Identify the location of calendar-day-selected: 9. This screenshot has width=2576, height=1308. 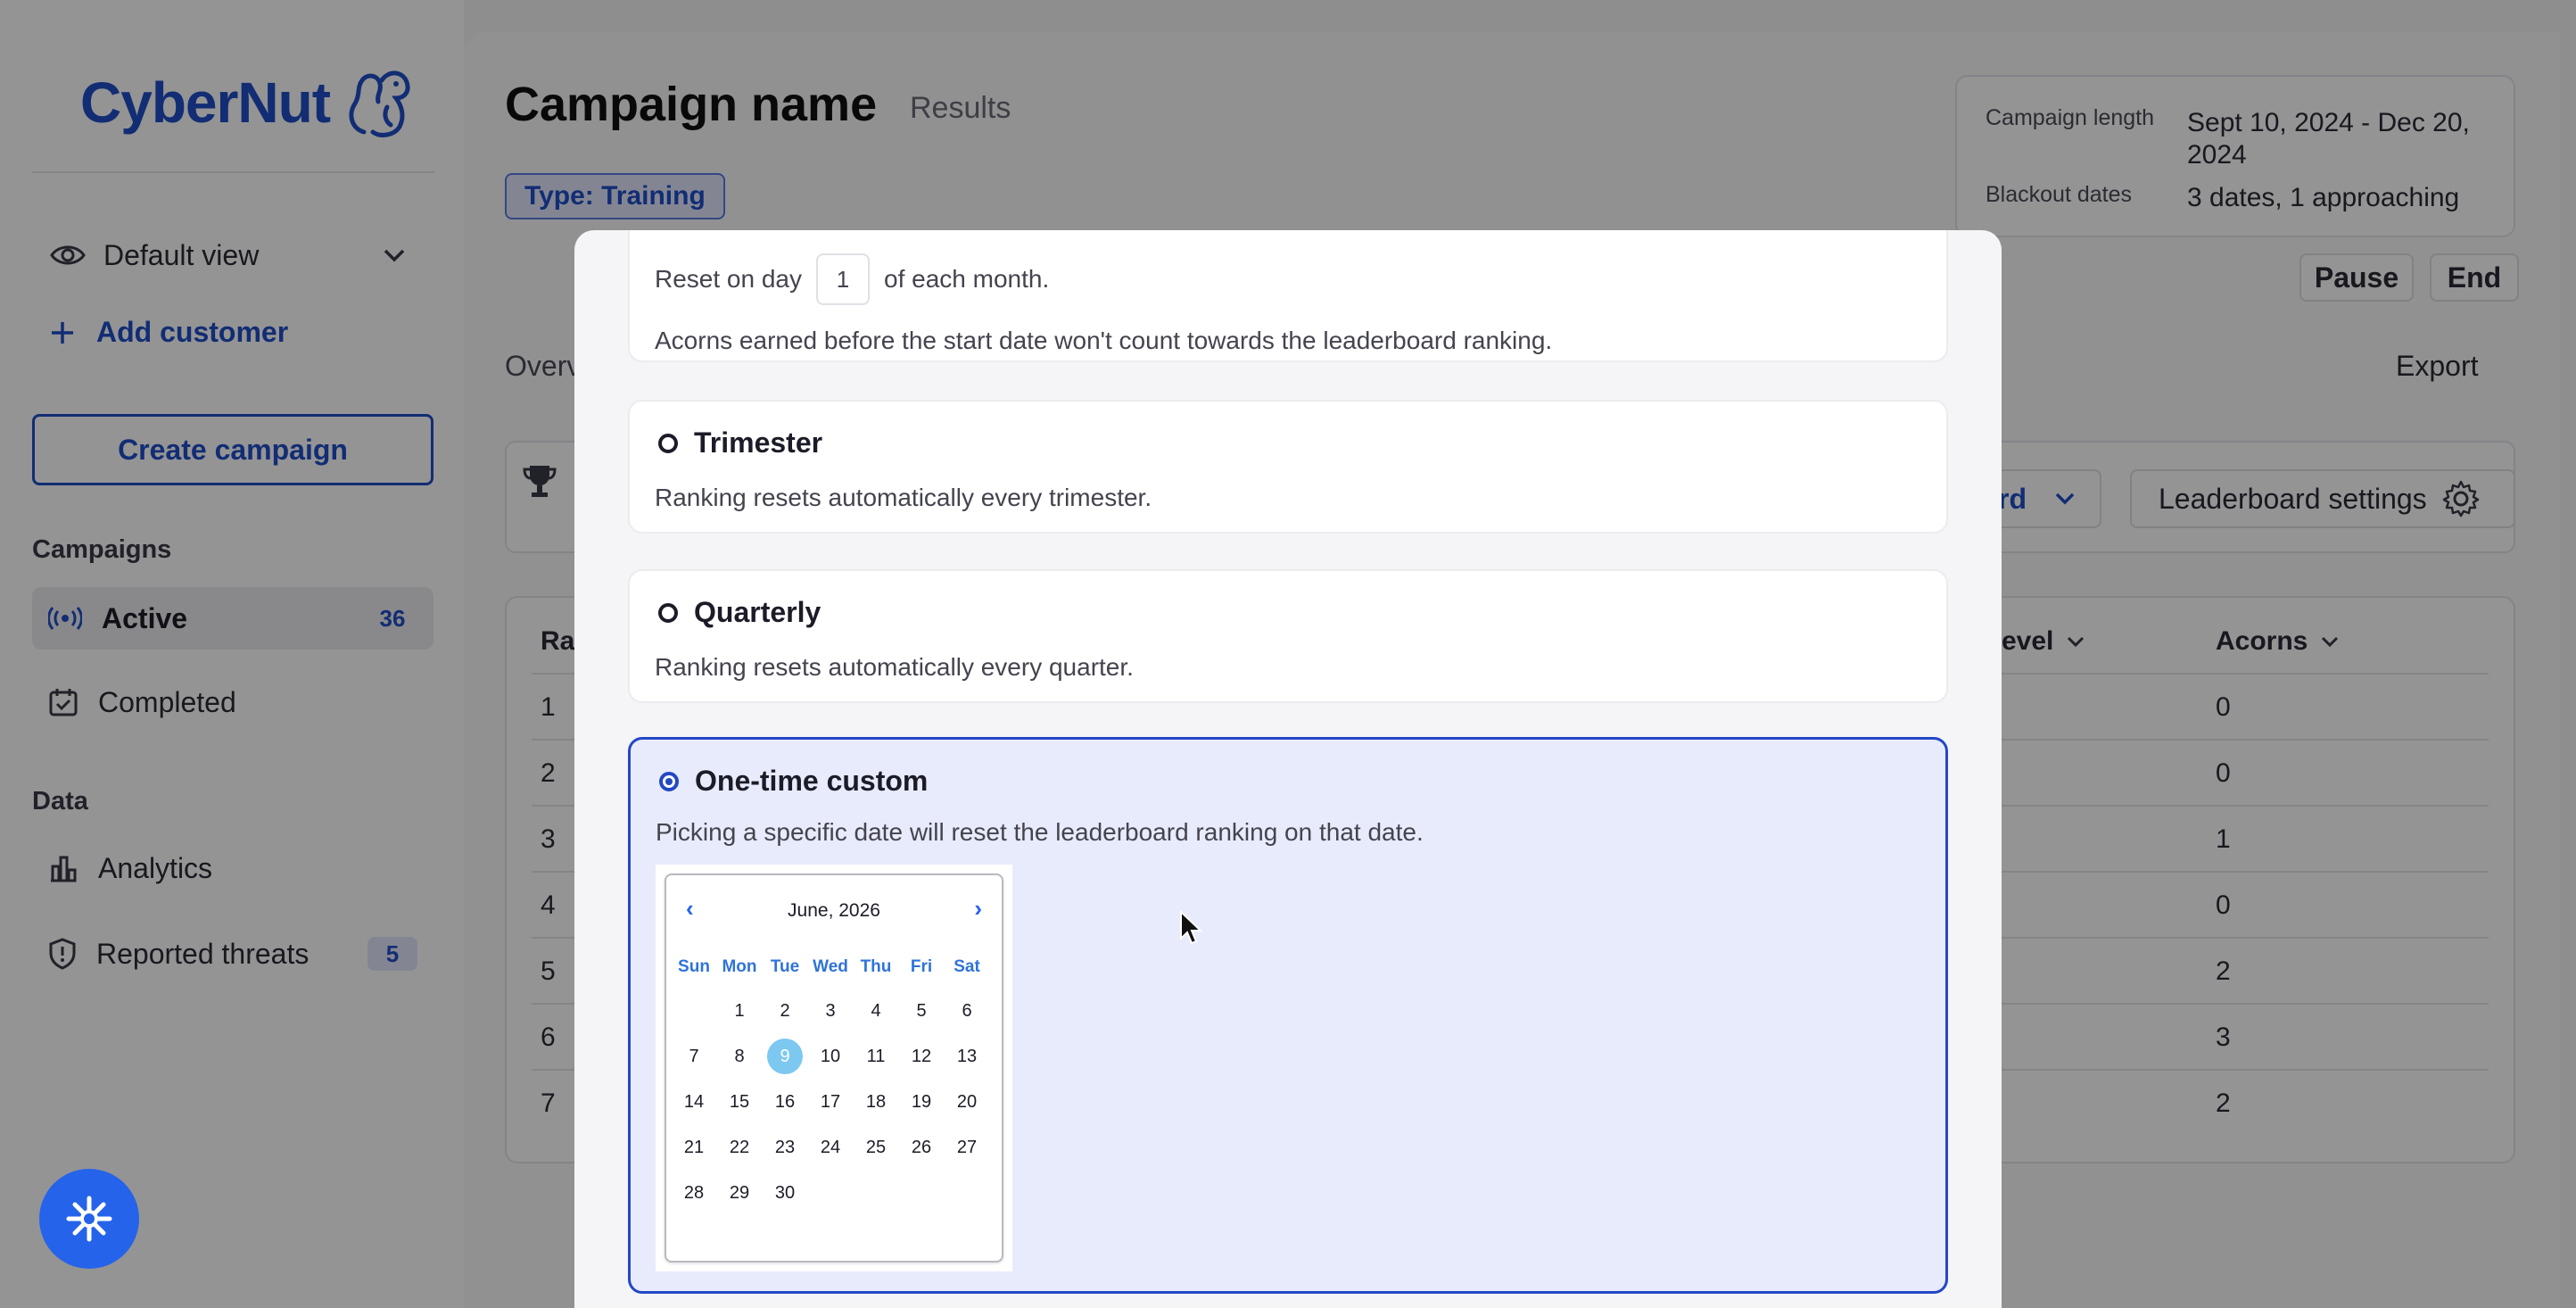
(785, 1056).